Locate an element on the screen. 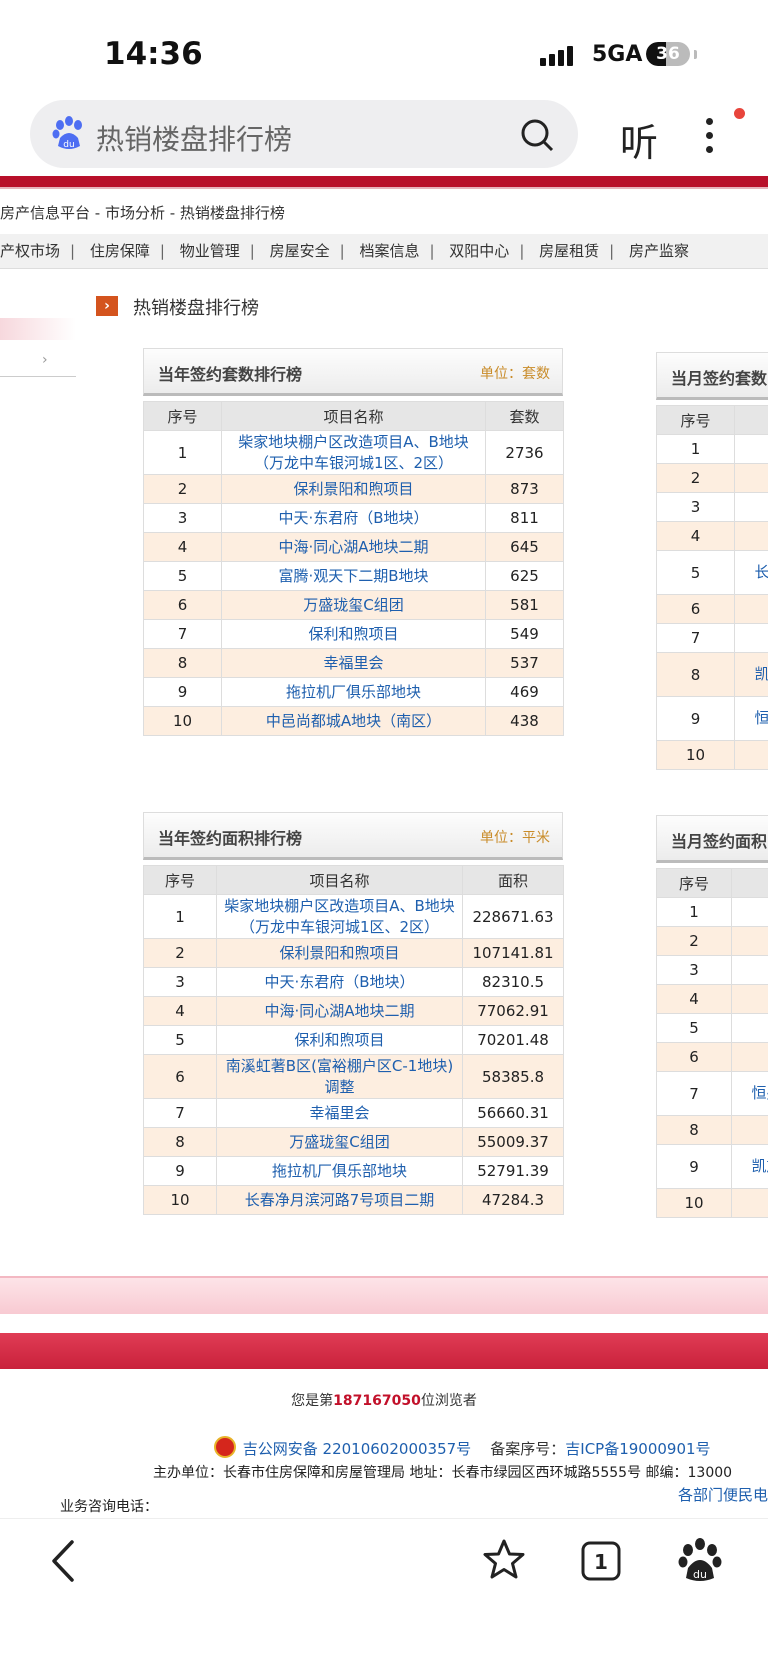 The width and height of the screenshot is (768, 1670). site-top-bar-line is located at coordinates (384, 188).